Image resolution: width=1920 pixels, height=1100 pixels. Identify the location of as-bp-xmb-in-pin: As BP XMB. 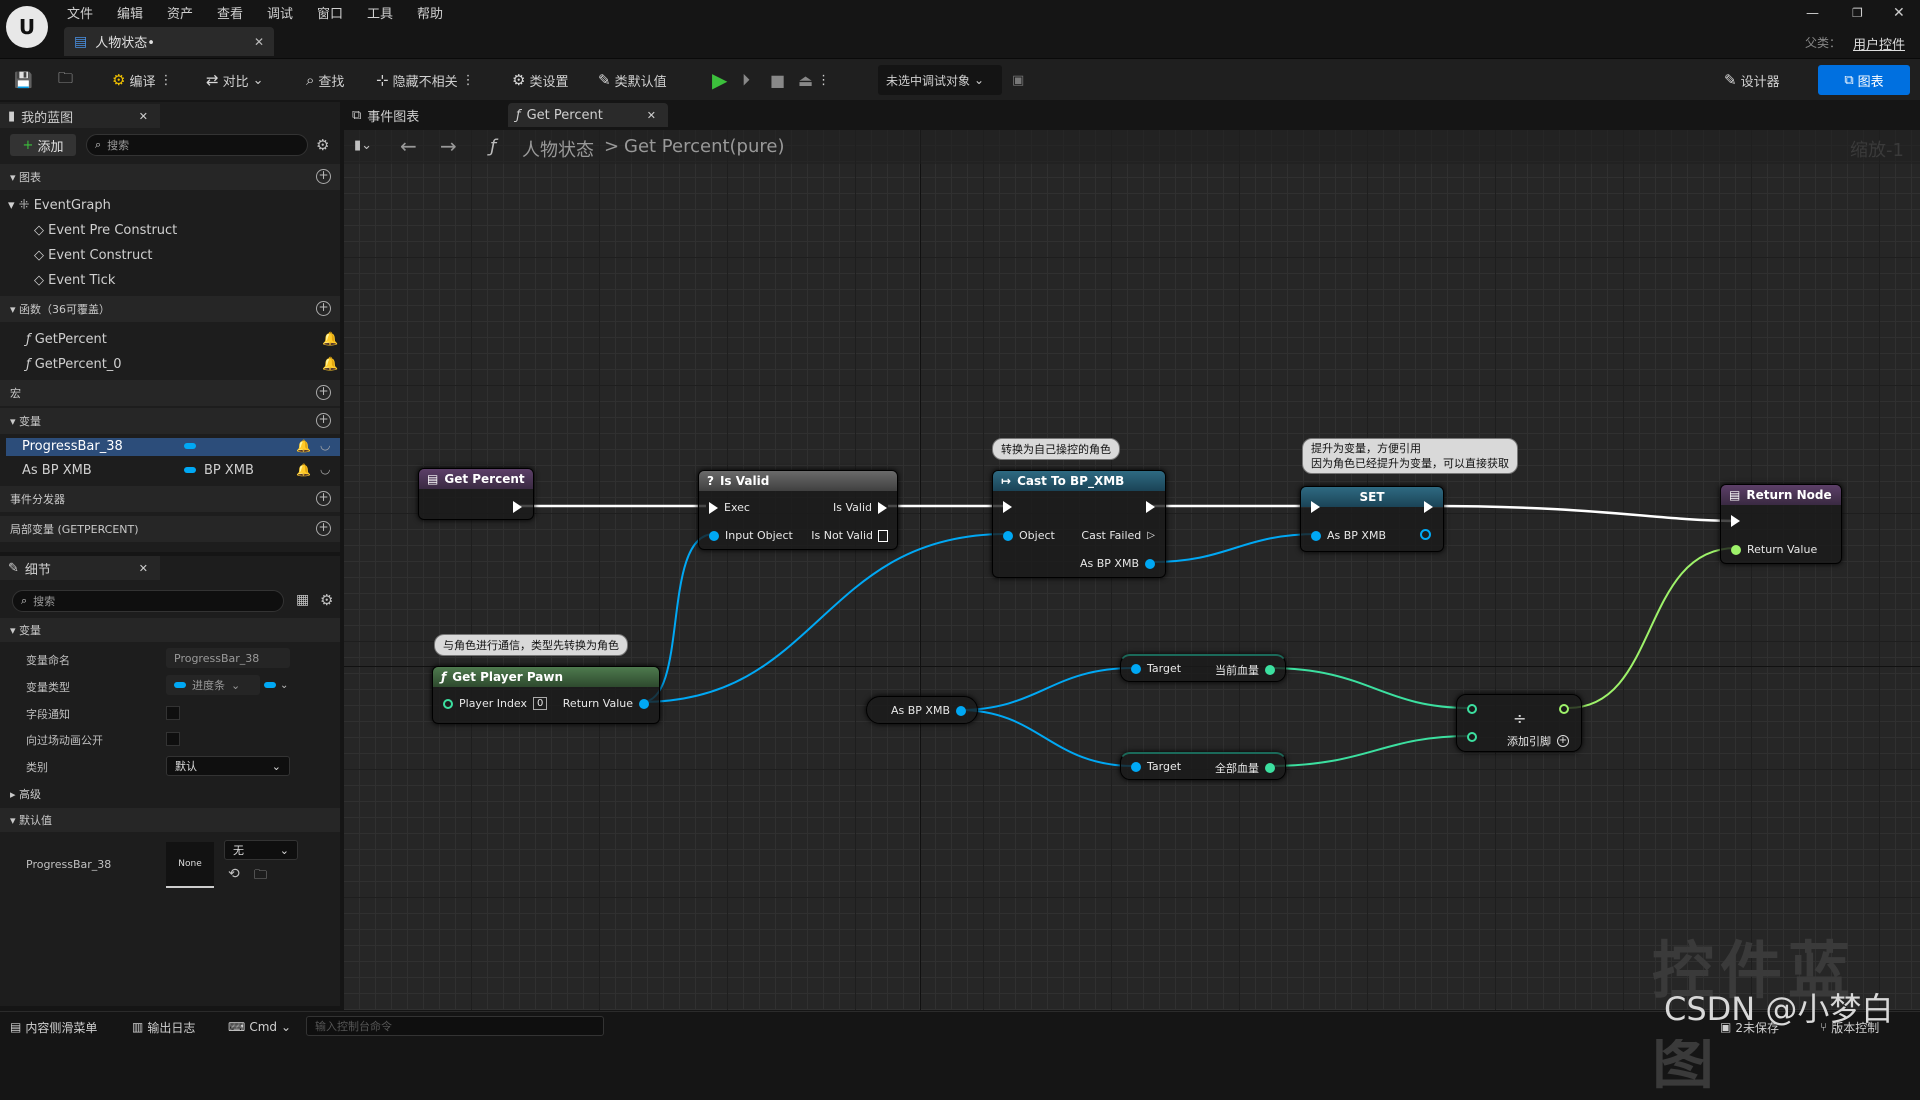
(1348, 535).